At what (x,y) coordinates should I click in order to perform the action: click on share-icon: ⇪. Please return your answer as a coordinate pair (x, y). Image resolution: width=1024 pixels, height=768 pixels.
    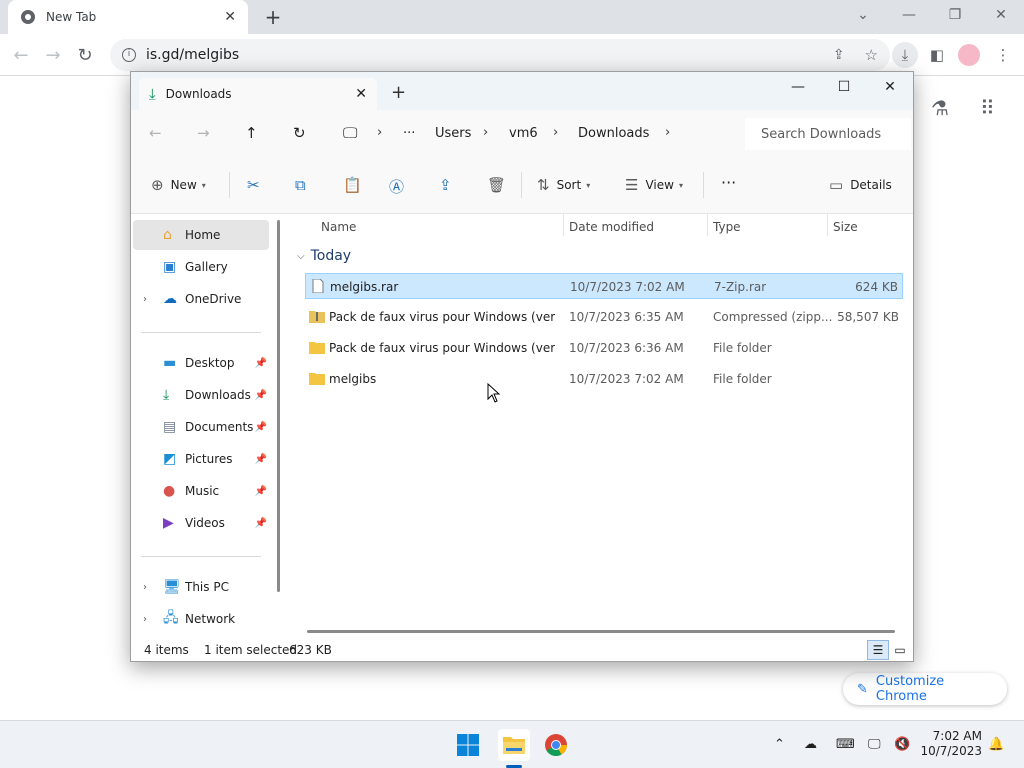
    Looking at the image, I should click on (839, 55).